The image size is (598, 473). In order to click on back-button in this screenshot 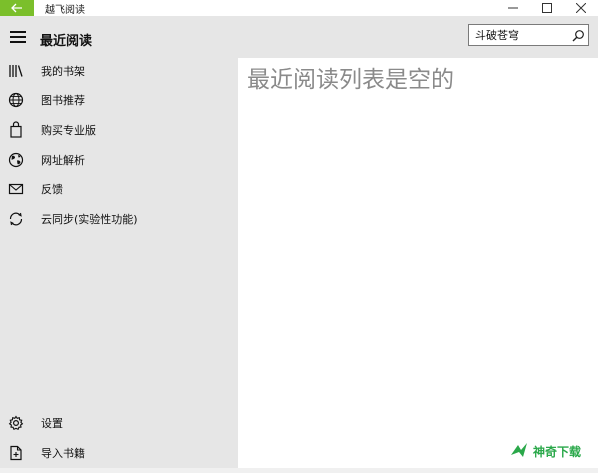, I will do `click(17, 8)`.